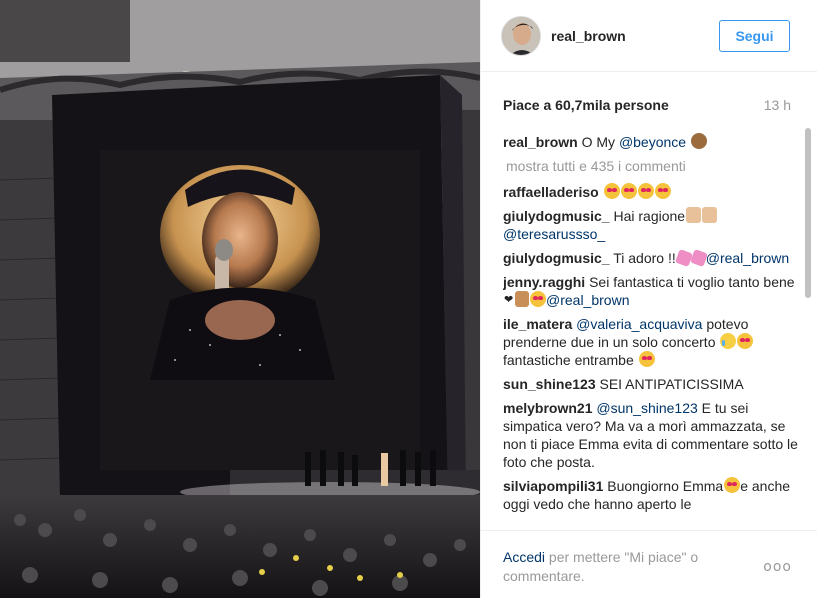 The height and width of the screenshot is (598, 817). I want to click on login-link: Accedi, so click(524, 557).